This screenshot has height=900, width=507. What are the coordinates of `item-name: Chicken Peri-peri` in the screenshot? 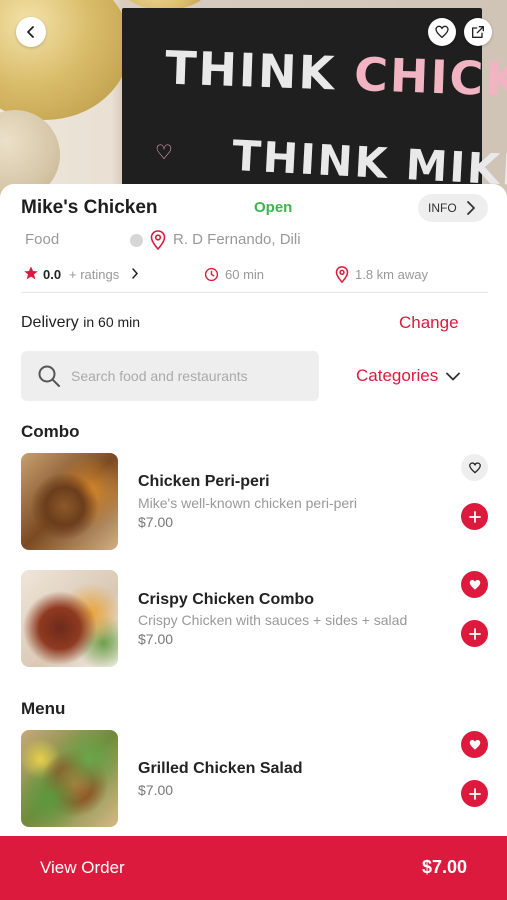 It's located at (204, 482).